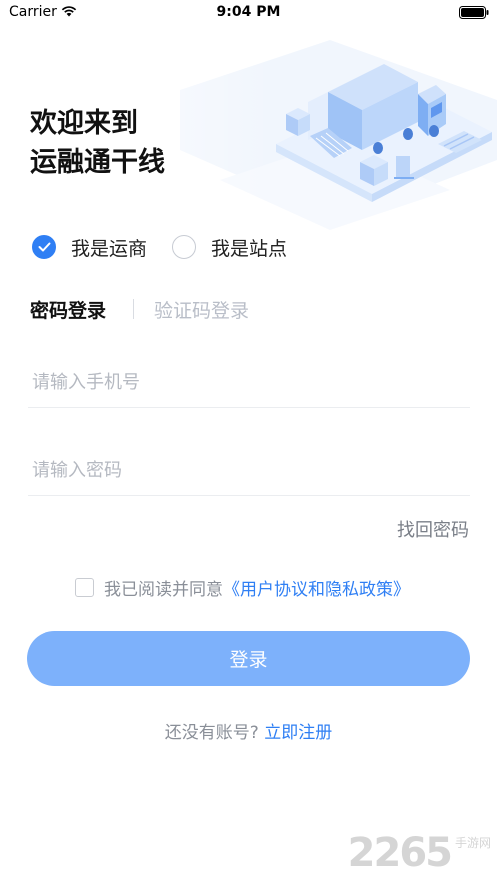 This screenshot has width=497, height=883. I want to click on role-option-station: 我是站点, so click(229, 247).